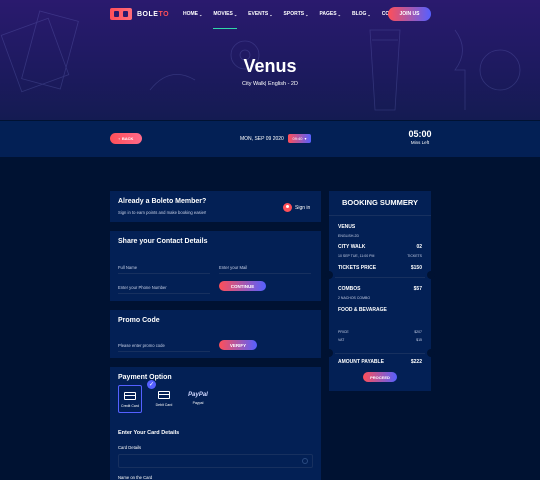 The image size is (540, 480). Describe the element at coordinates (130, 406) in the screenshot. I see `option-label: Credit Card` at that location.